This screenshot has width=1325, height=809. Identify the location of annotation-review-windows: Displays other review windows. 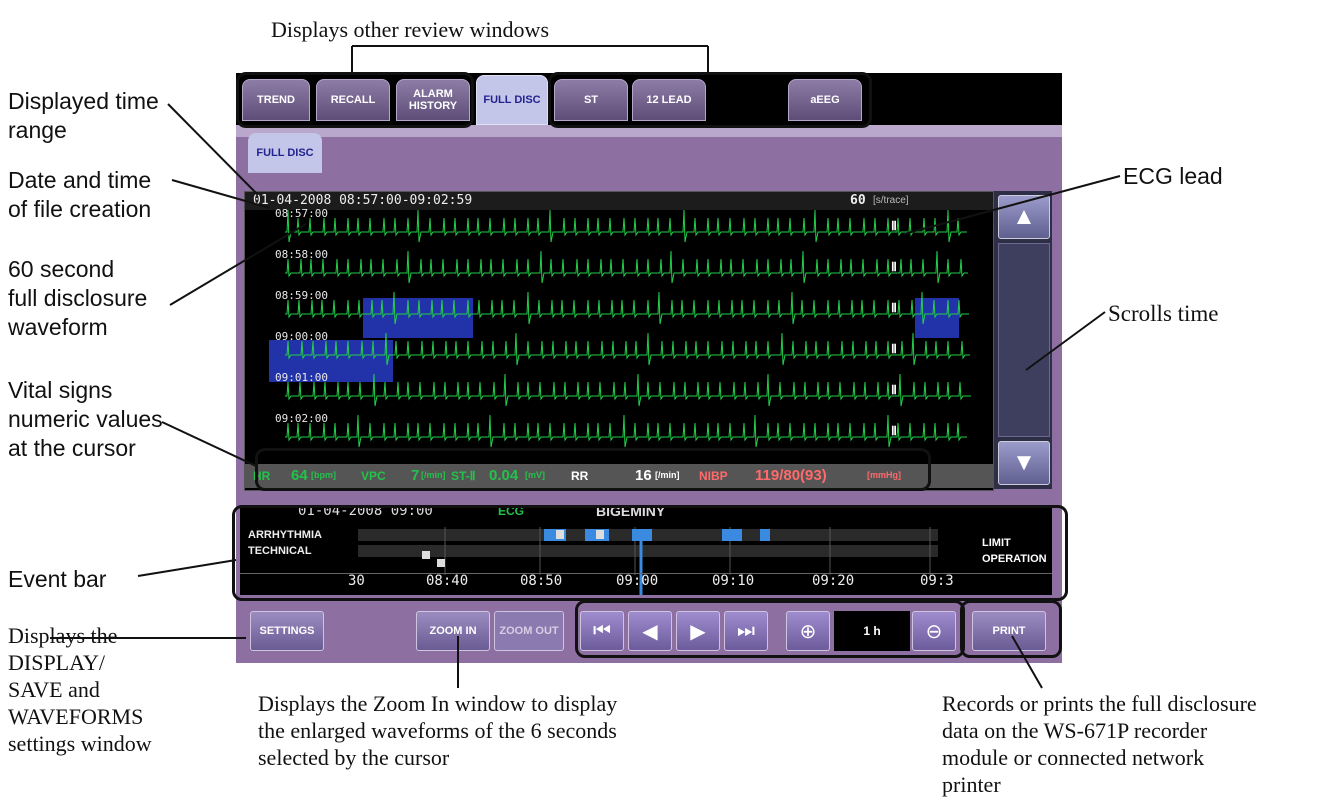
(410, 29).